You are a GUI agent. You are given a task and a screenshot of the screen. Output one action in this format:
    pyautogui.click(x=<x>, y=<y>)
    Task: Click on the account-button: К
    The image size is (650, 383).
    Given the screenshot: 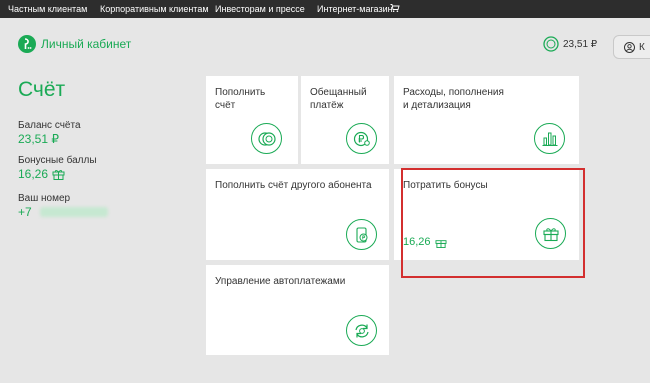 What is the action you would take?
    pyautogui.click(x=631, y=47)
    